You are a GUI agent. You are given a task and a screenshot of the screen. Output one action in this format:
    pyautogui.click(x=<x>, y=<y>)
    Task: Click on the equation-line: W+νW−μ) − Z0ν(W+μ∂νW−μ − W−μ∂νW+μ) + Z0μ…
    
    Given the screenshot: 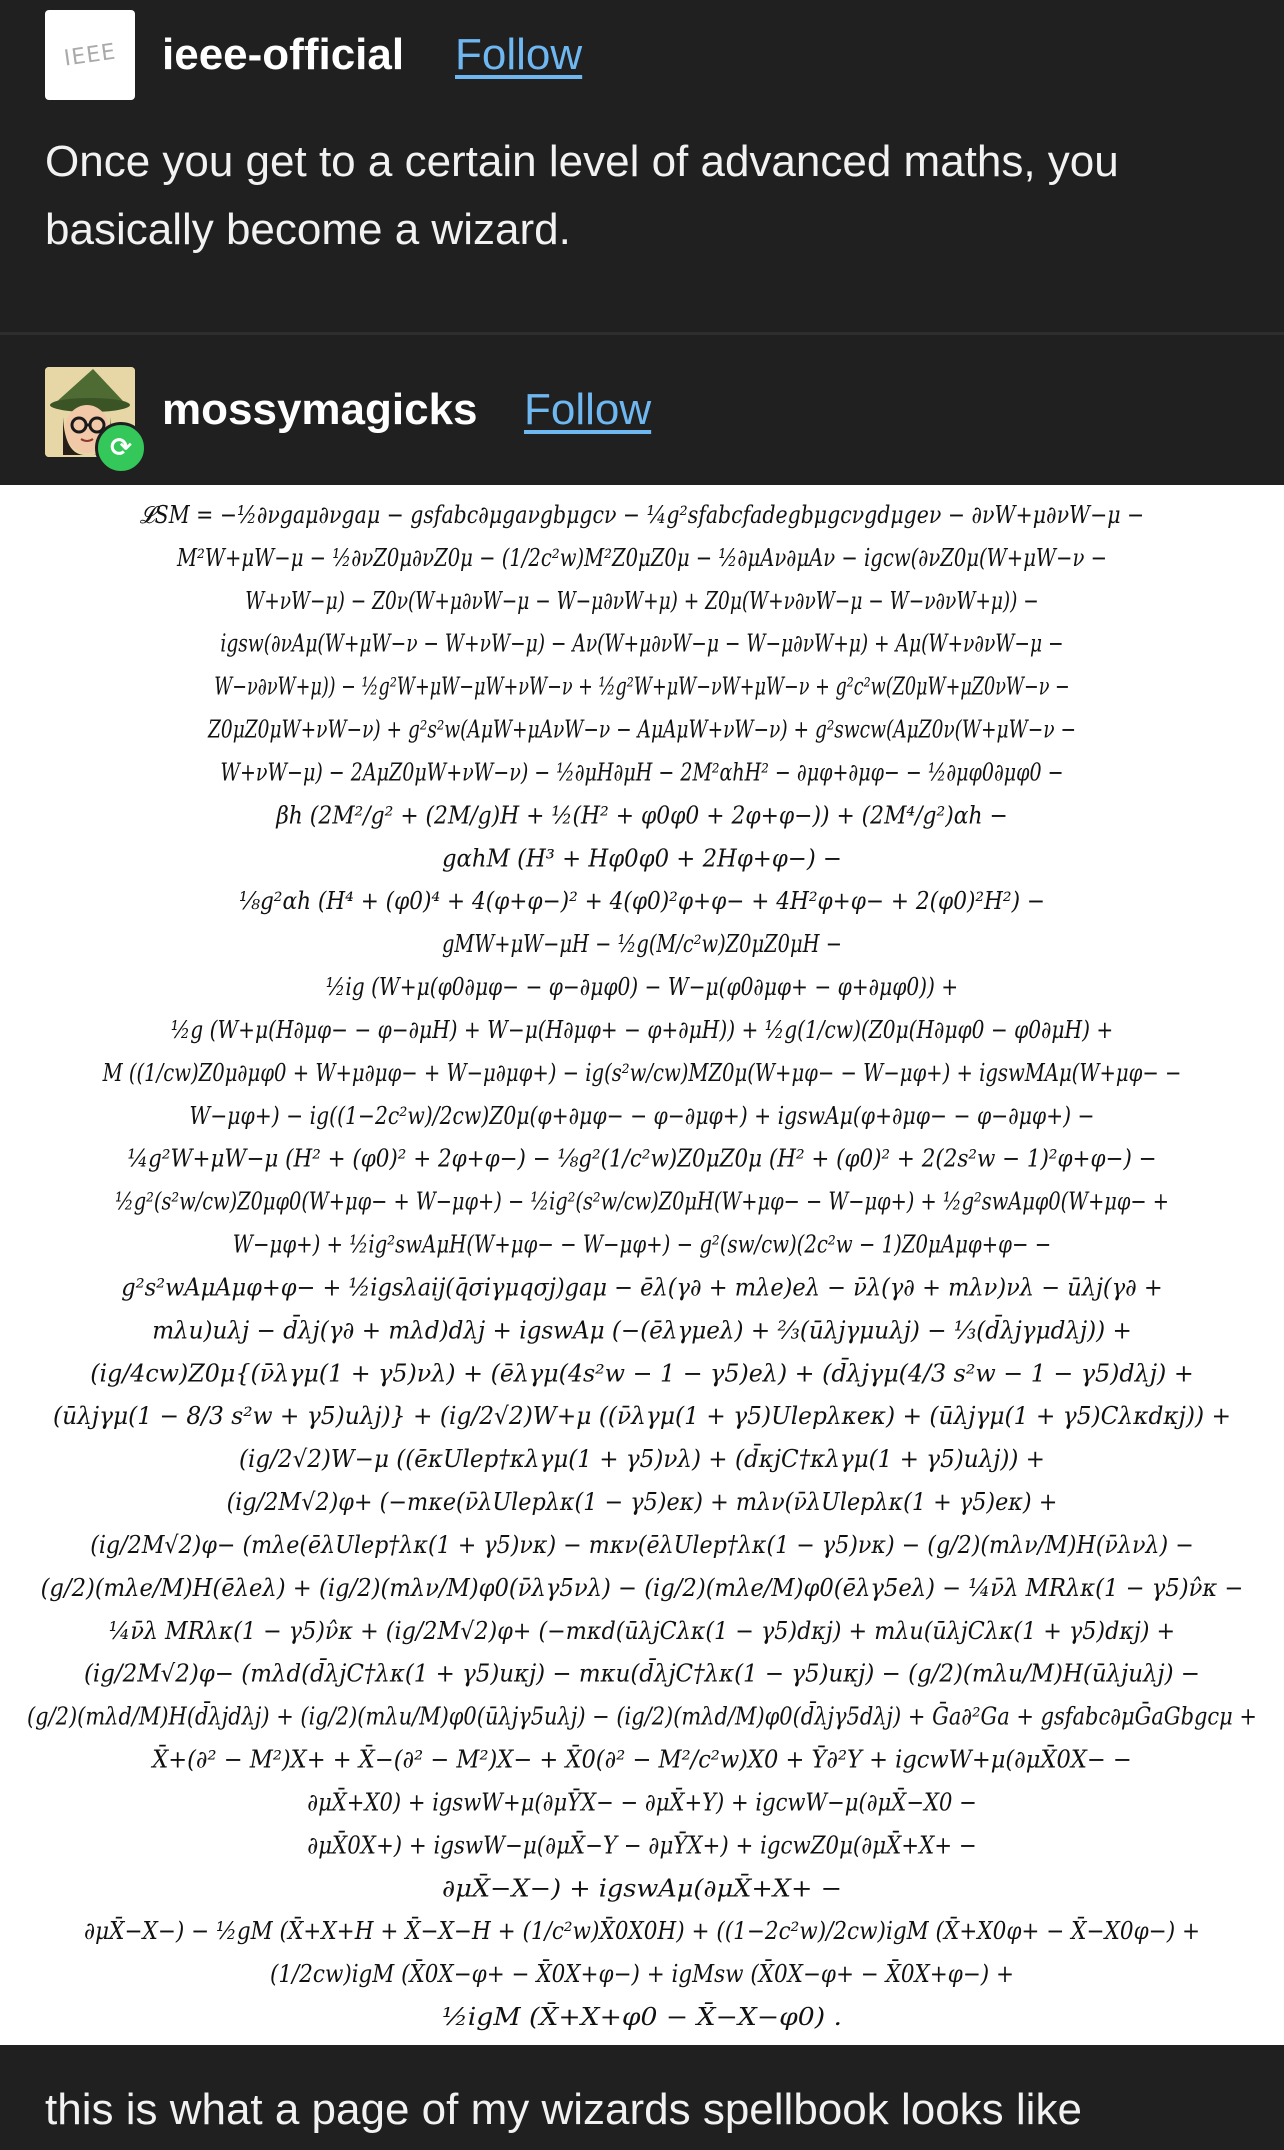 What is the action you would take?
    pyautogui.click(x=642, y=601)
    